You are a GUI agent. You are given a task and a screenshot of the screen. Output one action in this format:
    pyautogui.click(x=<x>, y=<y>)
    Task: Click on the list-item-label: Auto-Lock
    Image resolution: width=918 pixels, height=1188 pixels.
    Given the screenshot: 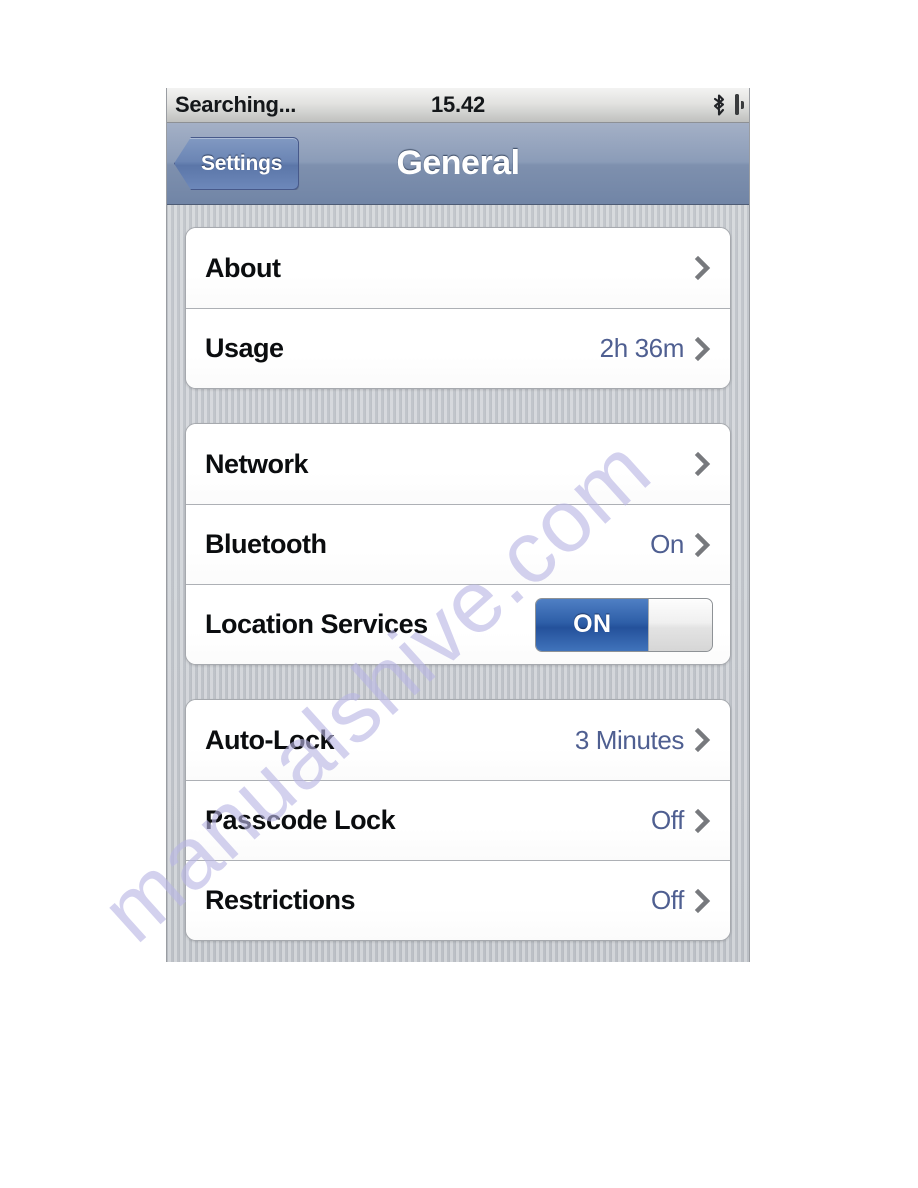 What is the action you would take?
    pyautogui.click(x=269, y=739)
    